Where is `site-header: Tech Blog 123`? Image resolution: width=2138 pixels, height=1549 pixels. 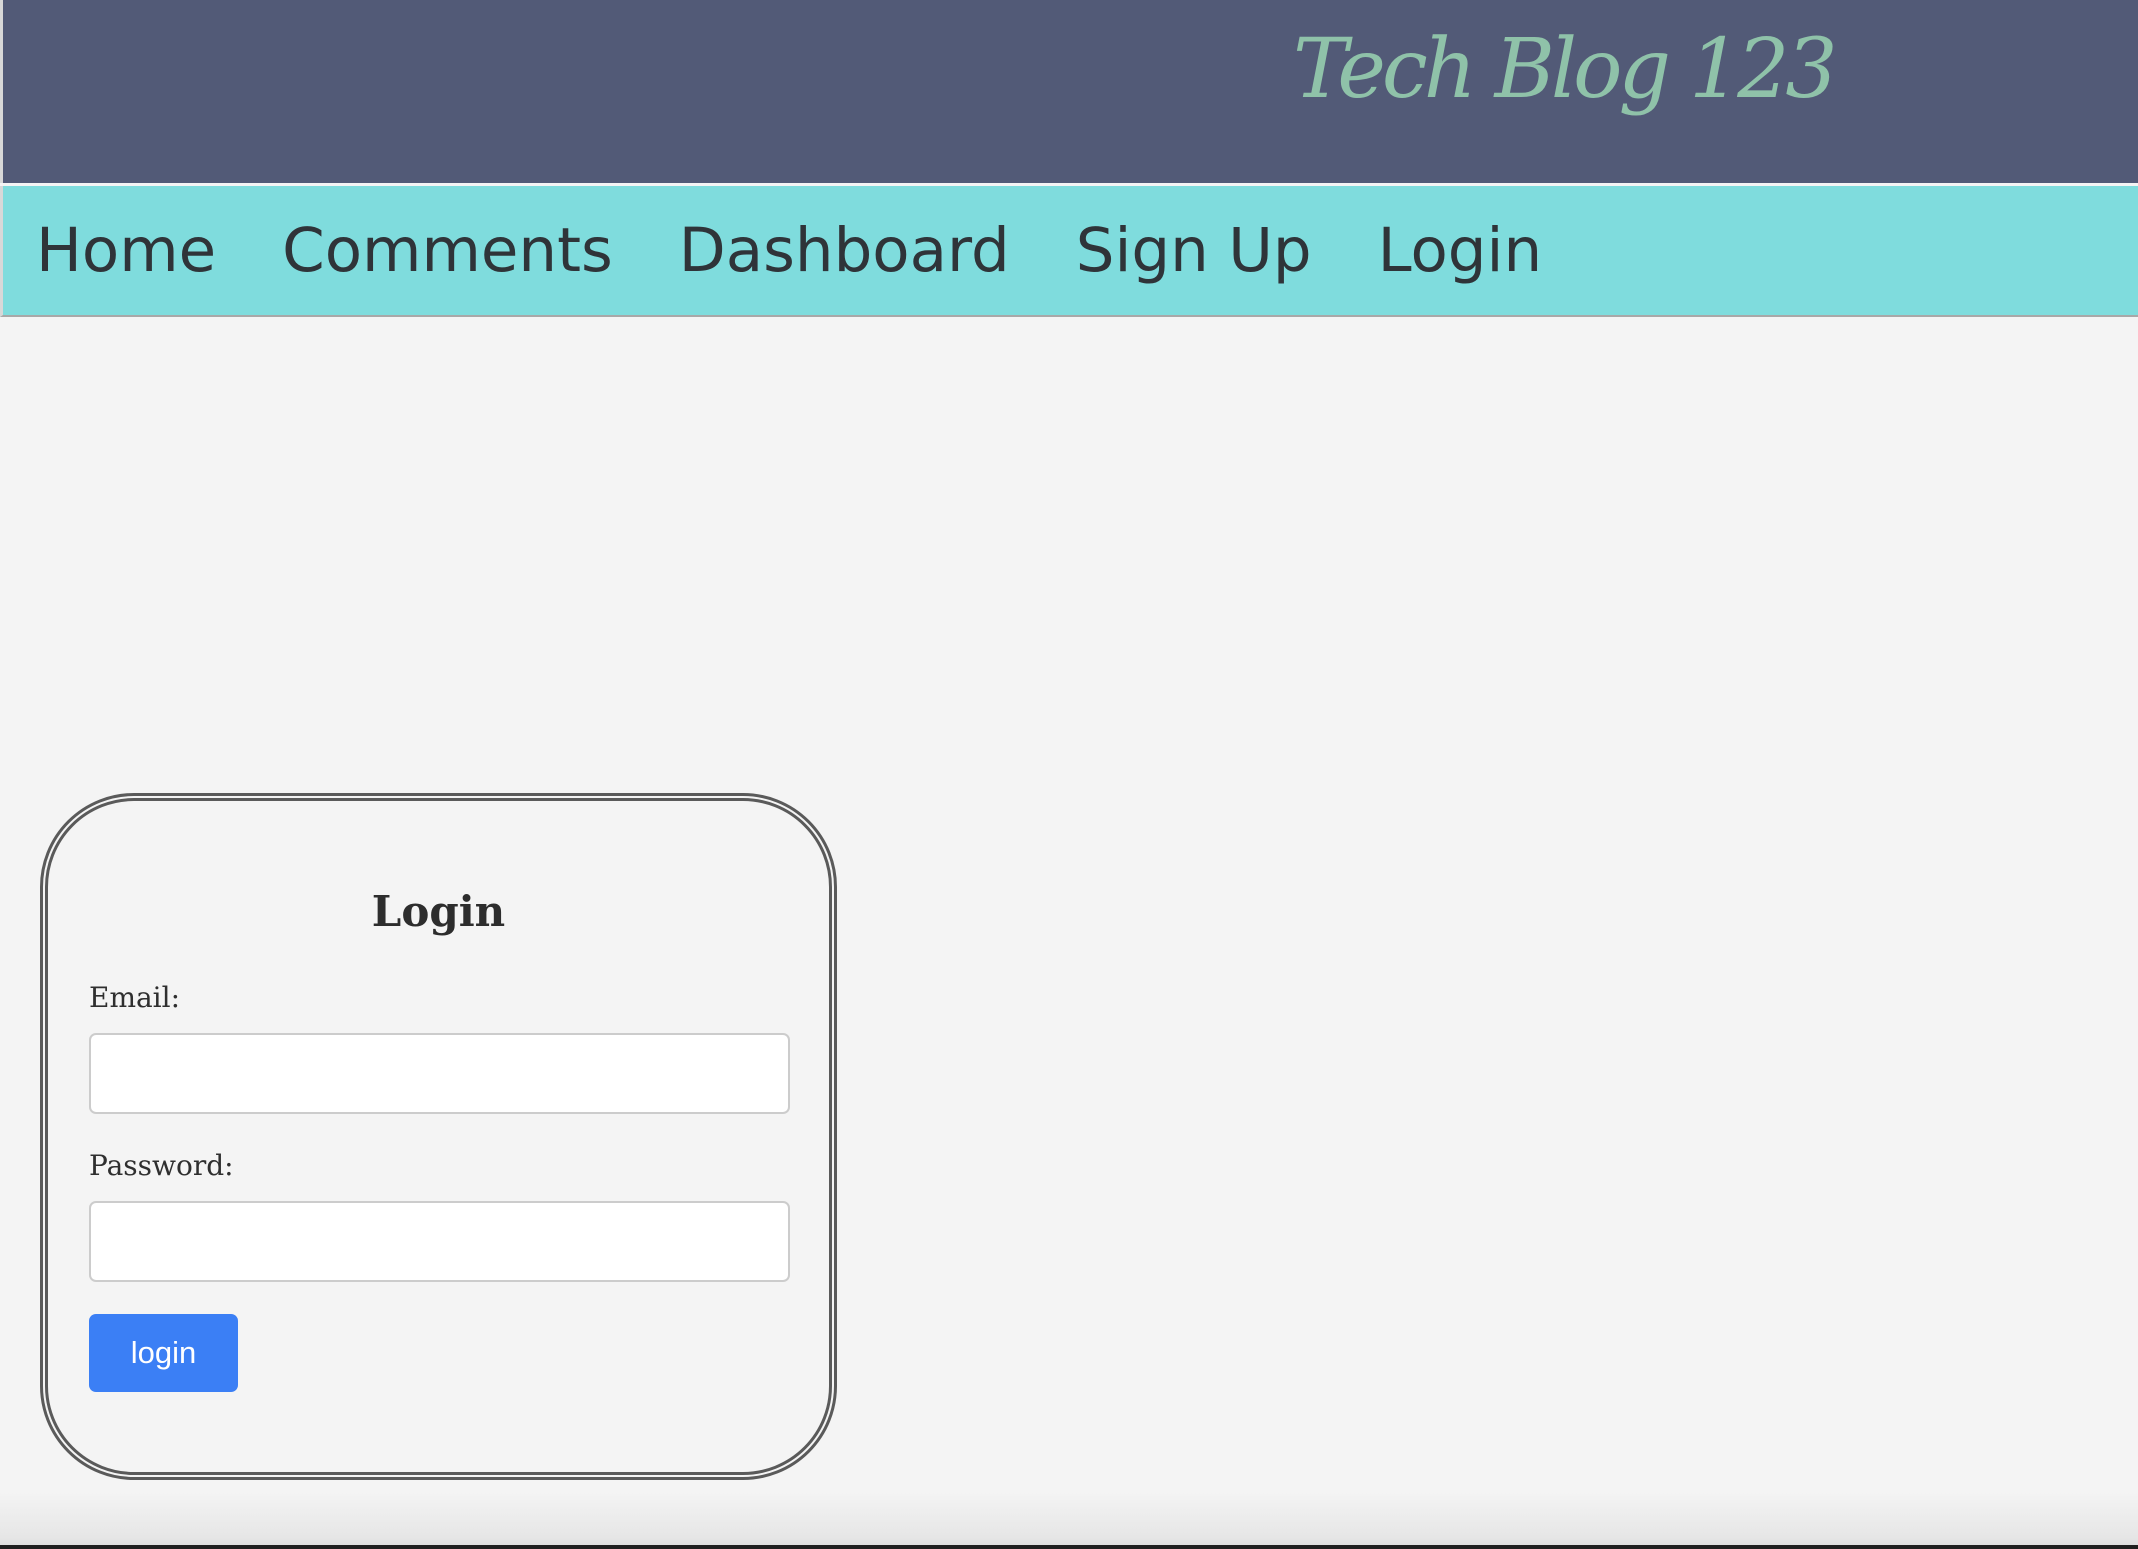
site-header: Tech Blog 123 is located at coordinates (1069, 91).